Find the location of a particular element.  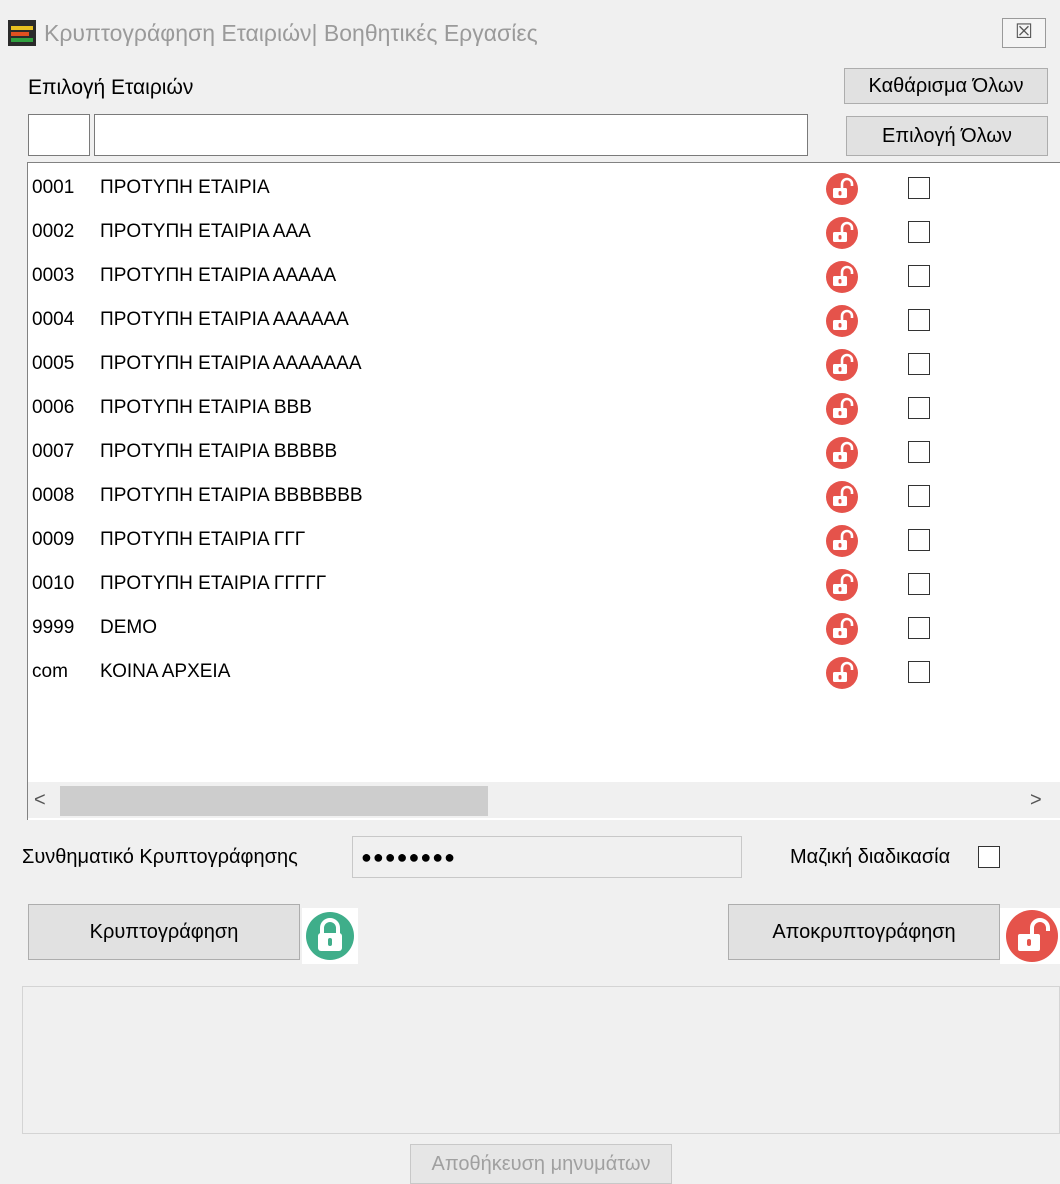

company-code: 0006 is located at coordinates (53, 407).